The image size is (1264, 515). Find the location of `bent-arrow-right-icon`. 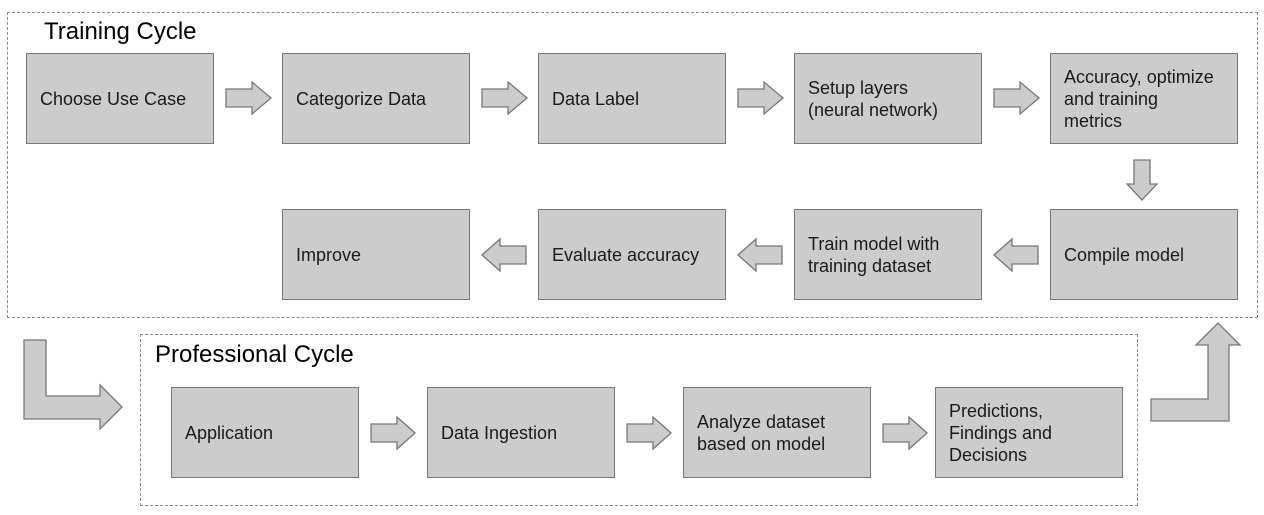

bent-arrow-right-icon is located at coordinates (73, 385).